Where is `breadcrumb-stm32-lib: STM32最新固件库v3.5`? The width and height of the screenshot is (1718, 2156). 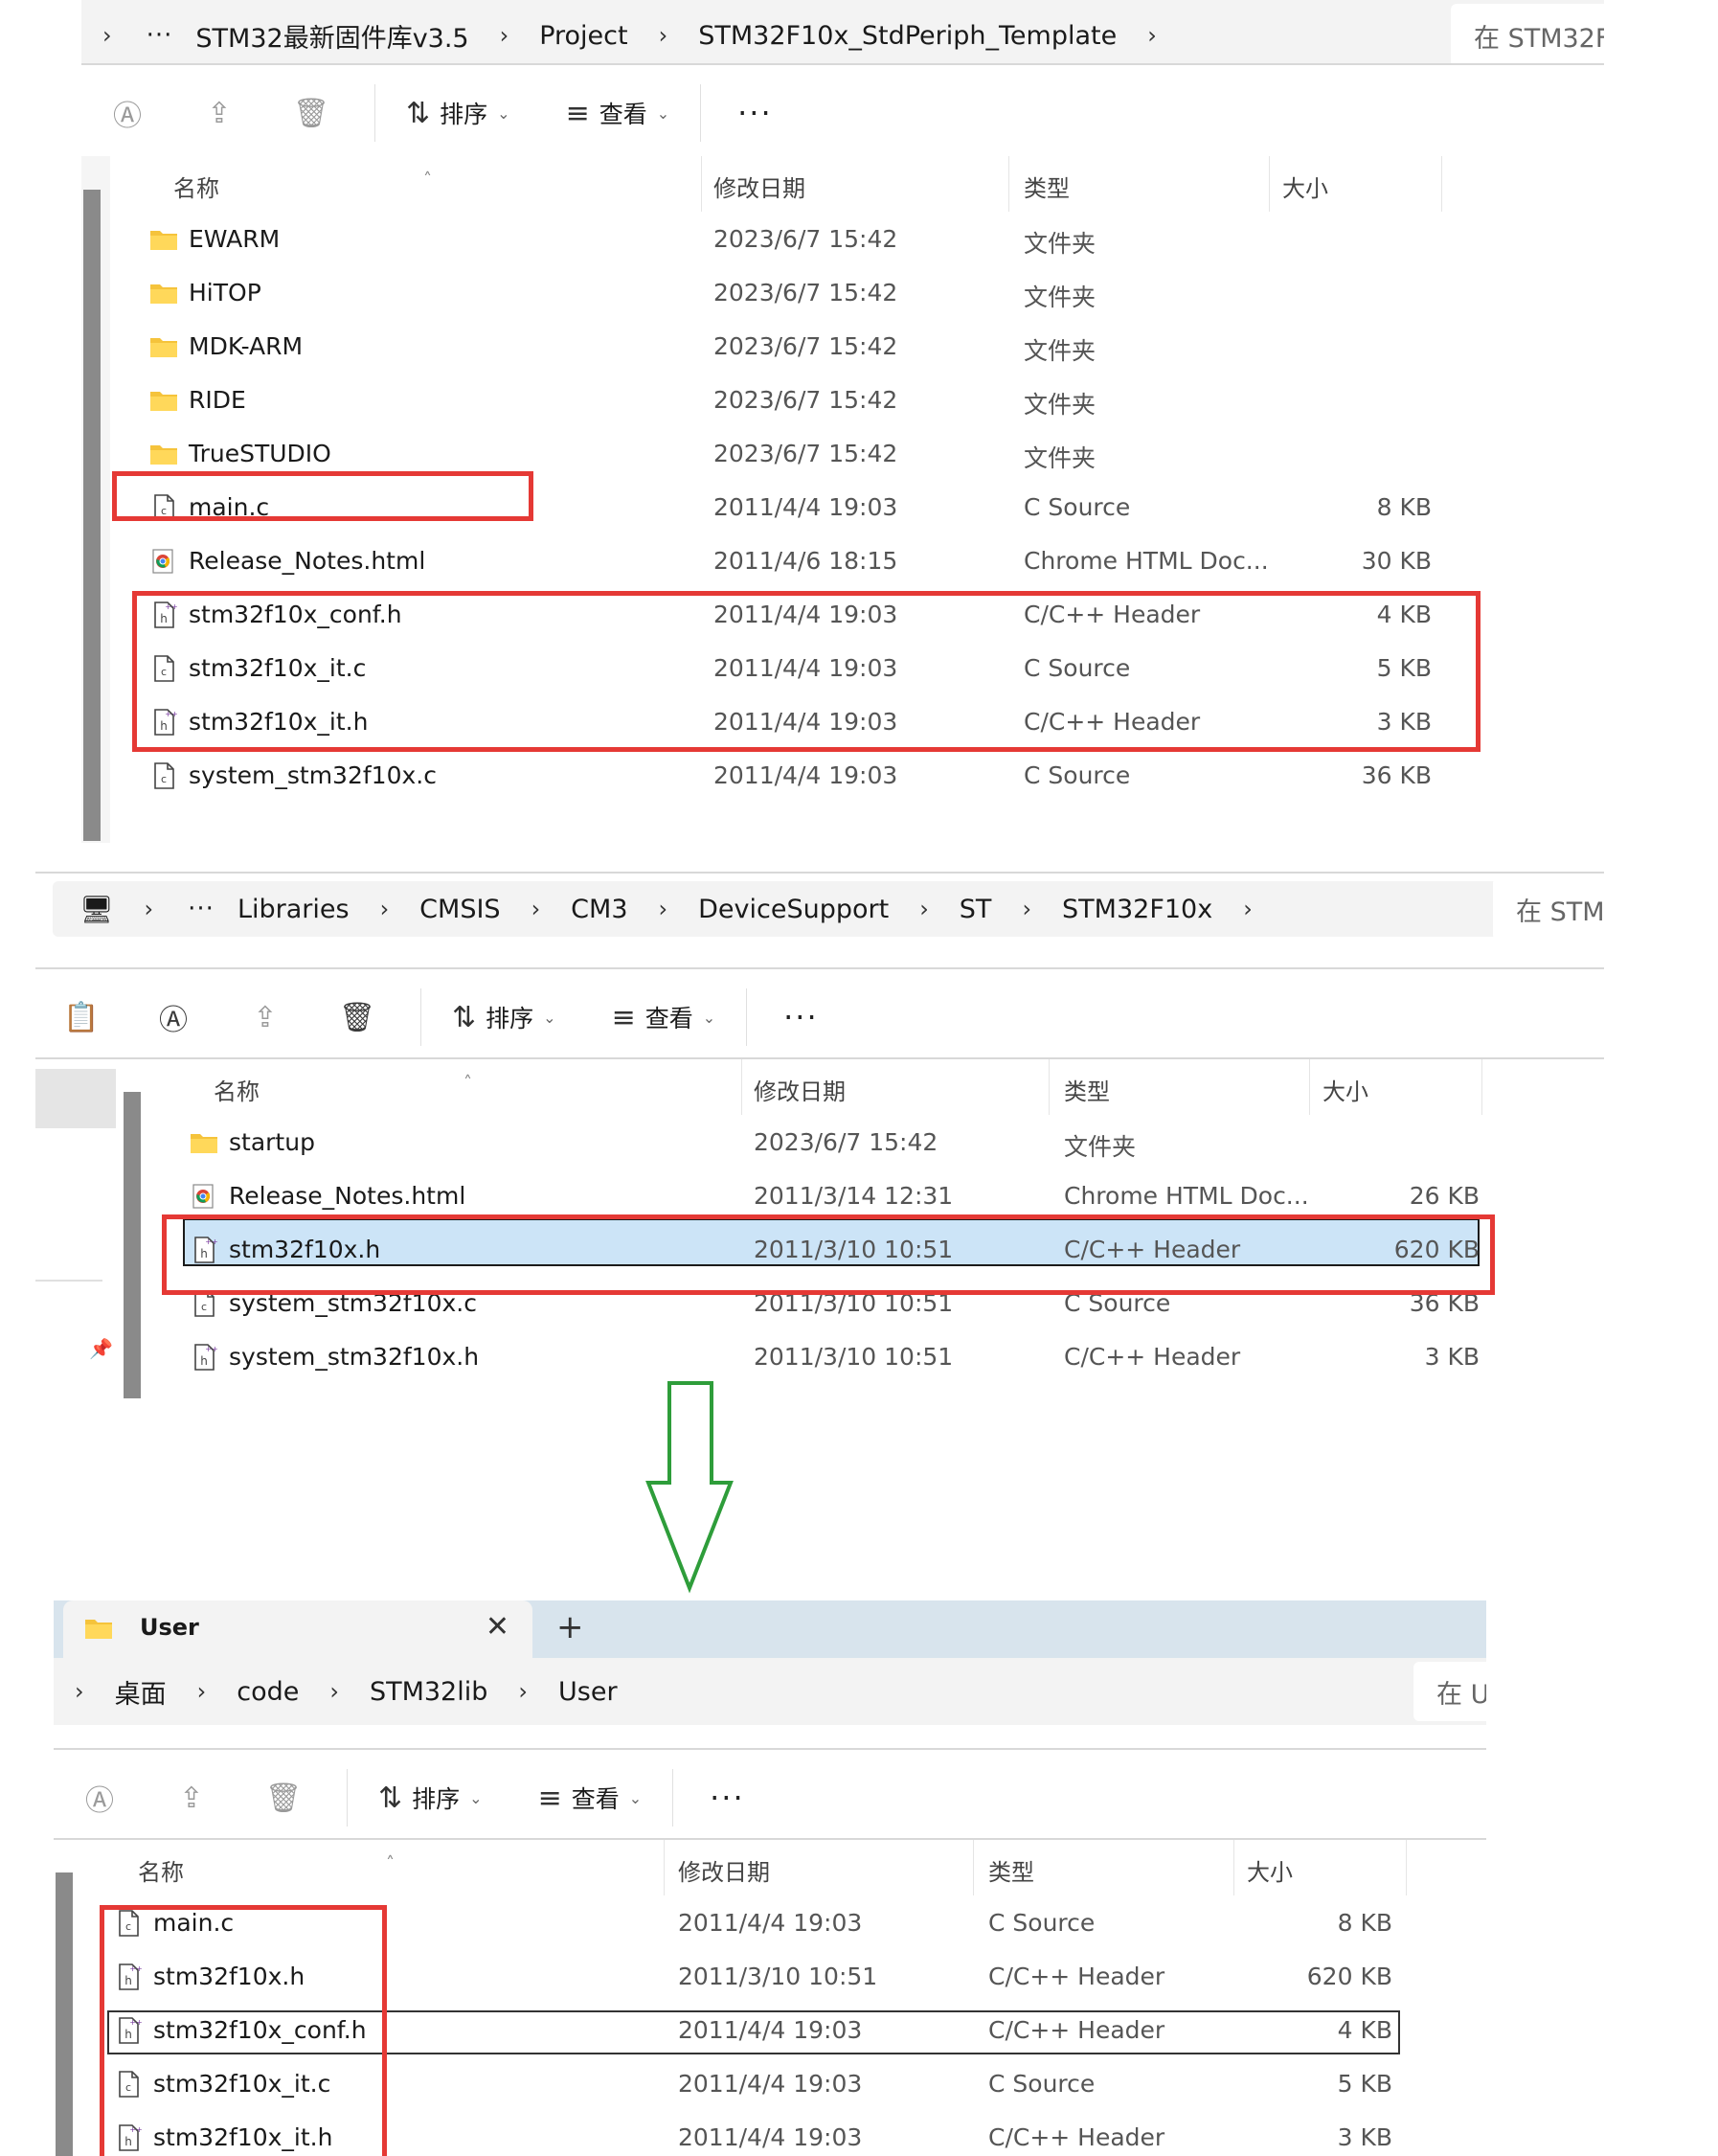
breadcrumb-stm32-lib: STM32最新固件库v3.5 is located at coordinates (332, 36).